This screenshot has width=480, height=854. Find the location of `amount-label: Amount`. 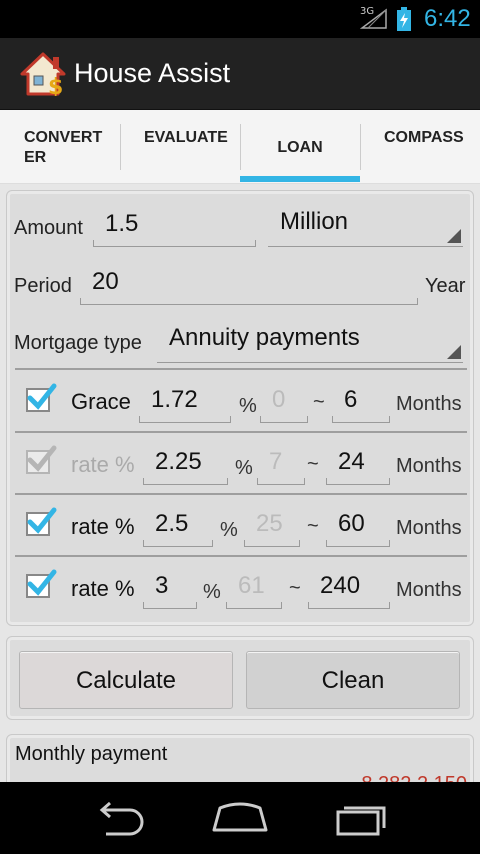

amount-label: Amount is located at coordinates (48, 228).